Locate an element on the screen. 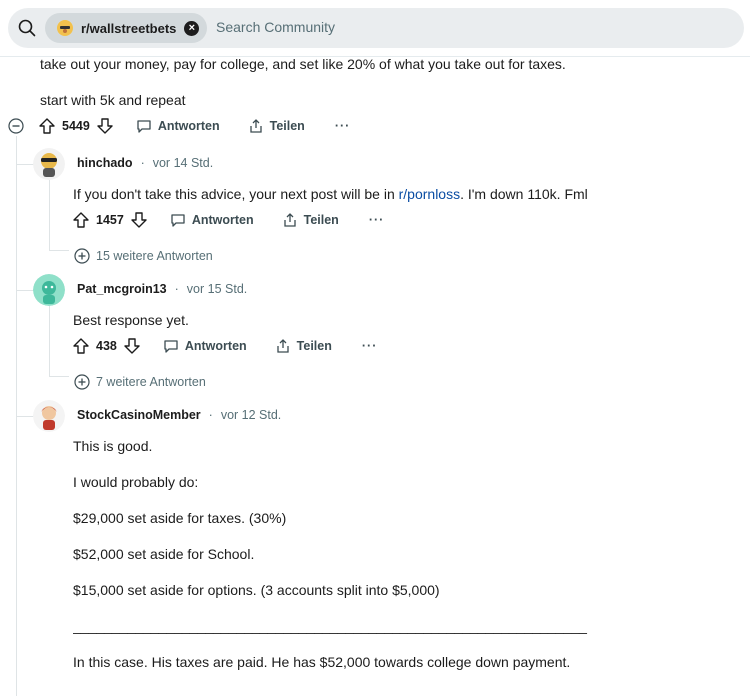 The width and height of the screenshot is (750, 696). comment-body: Best response yet. is located at coordinates (131, 320).